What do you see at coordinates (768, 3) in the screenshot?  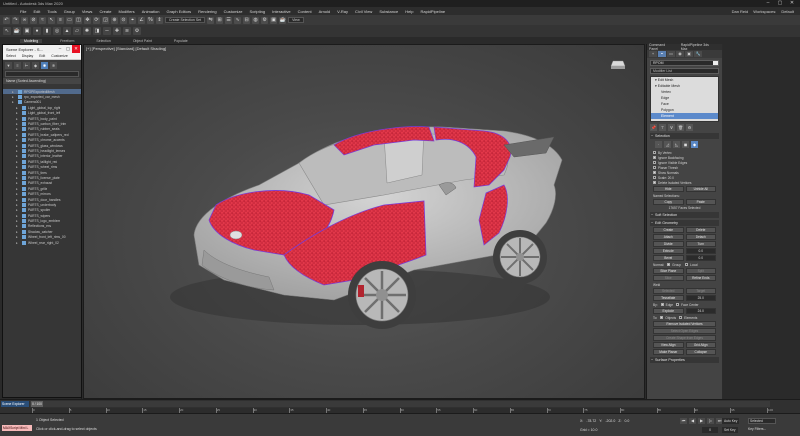 I see `minimize-icon: –` at bounding box center [768, 3].